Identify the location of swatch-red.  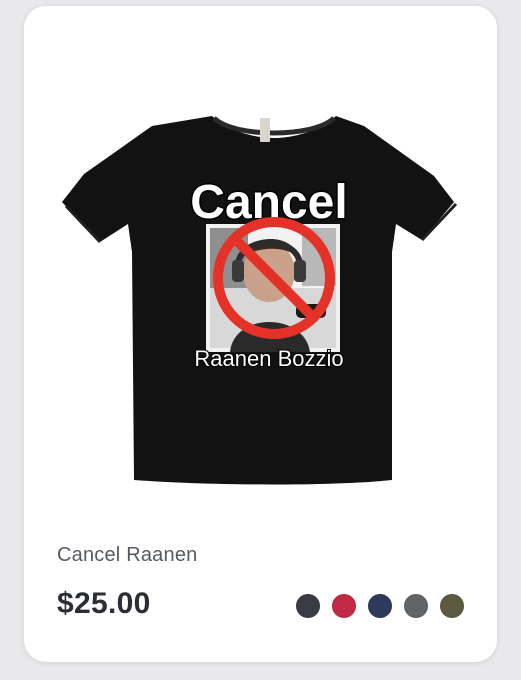
(344, 606).